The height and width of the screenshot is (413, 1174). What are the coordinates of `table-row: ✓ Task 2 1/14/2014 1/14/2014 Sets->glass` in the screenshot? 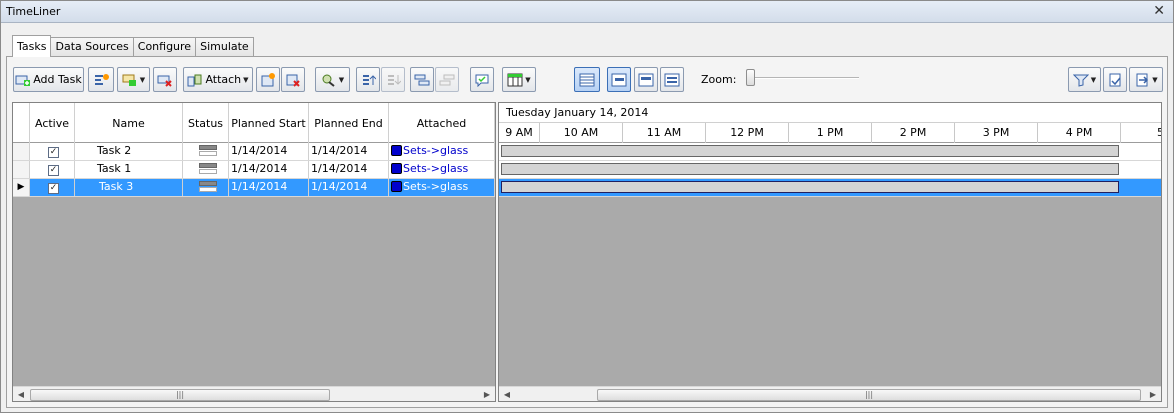 It's located at (254, 152).